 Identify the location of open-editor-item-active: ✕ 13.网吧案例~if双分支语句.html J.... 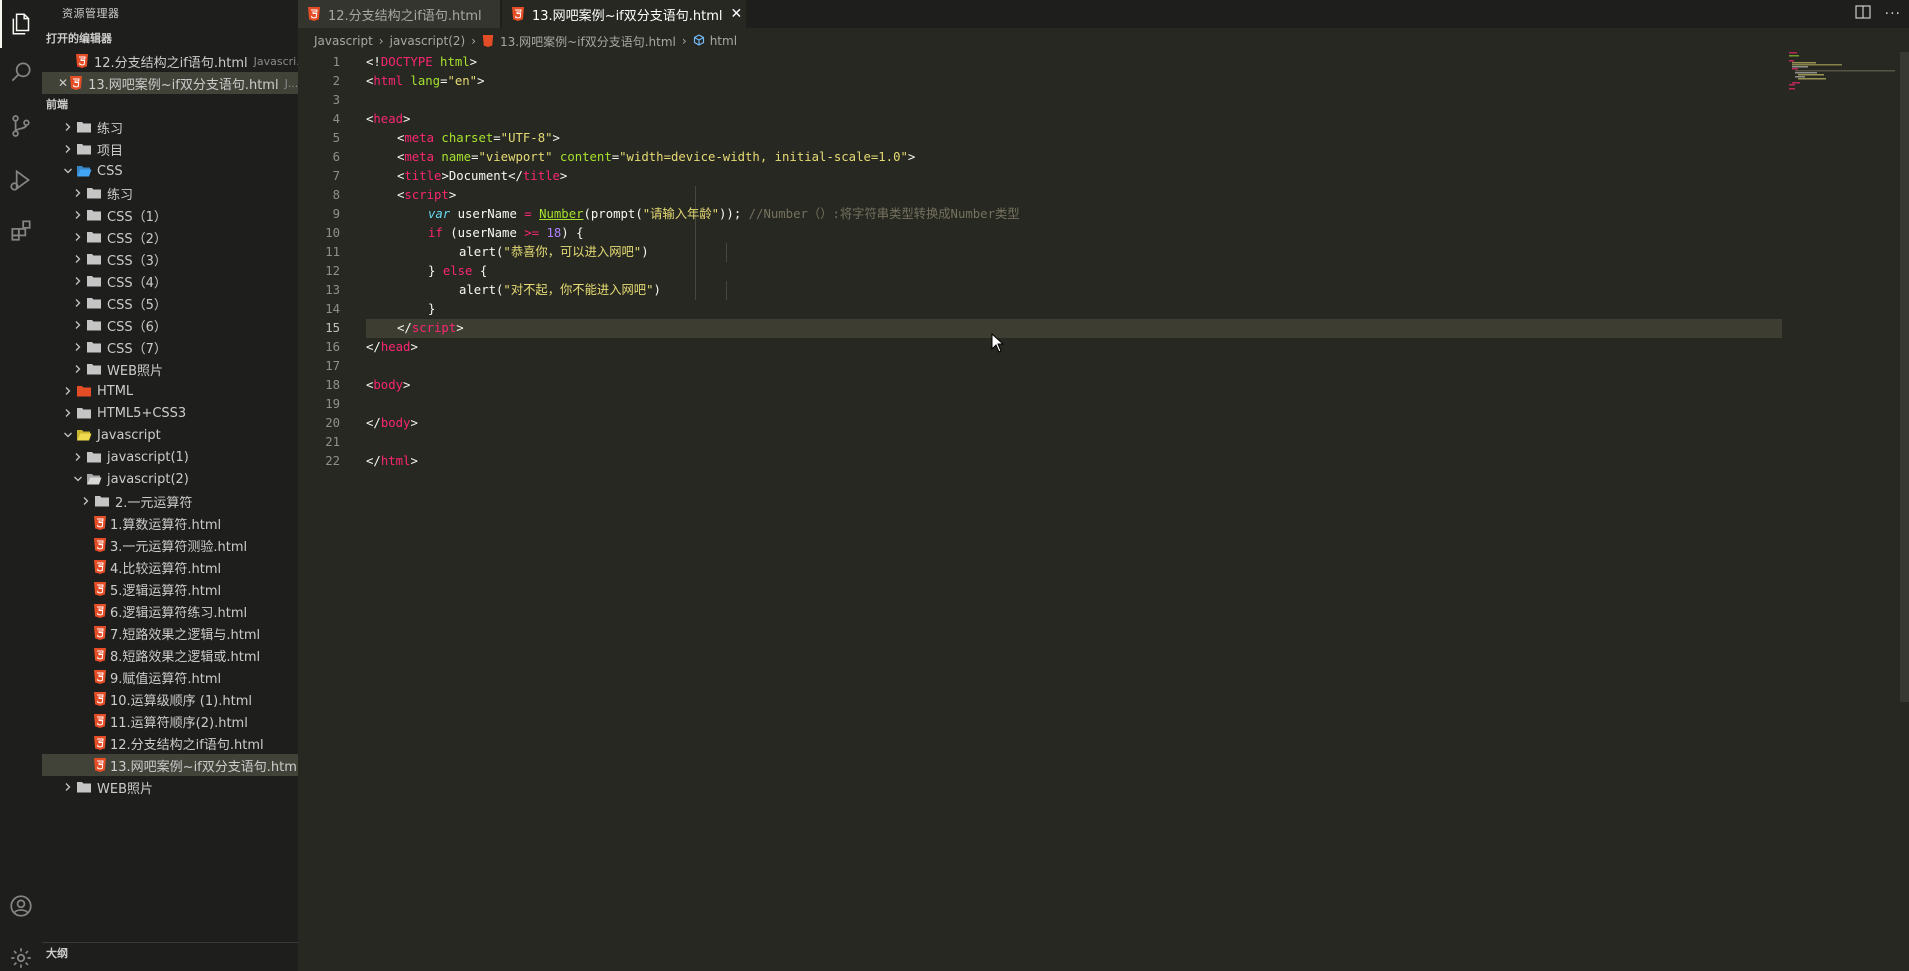
(170, 83).